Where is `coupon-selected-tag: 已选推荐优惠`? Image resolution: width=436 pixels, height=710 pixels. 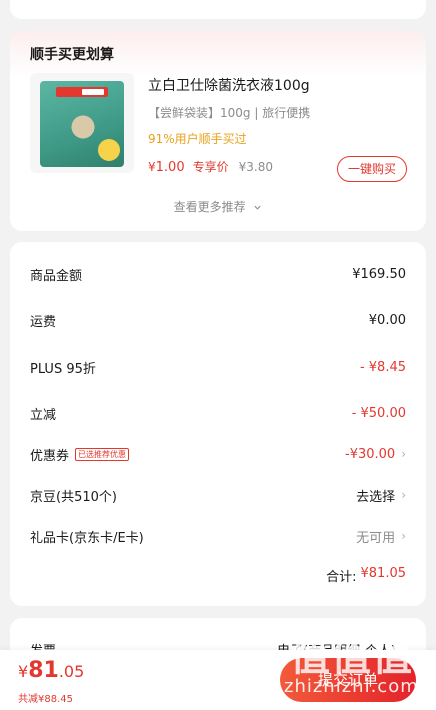
coupon-selected-tag: 已选推荐优惠 is located at coordinates (102, 454).